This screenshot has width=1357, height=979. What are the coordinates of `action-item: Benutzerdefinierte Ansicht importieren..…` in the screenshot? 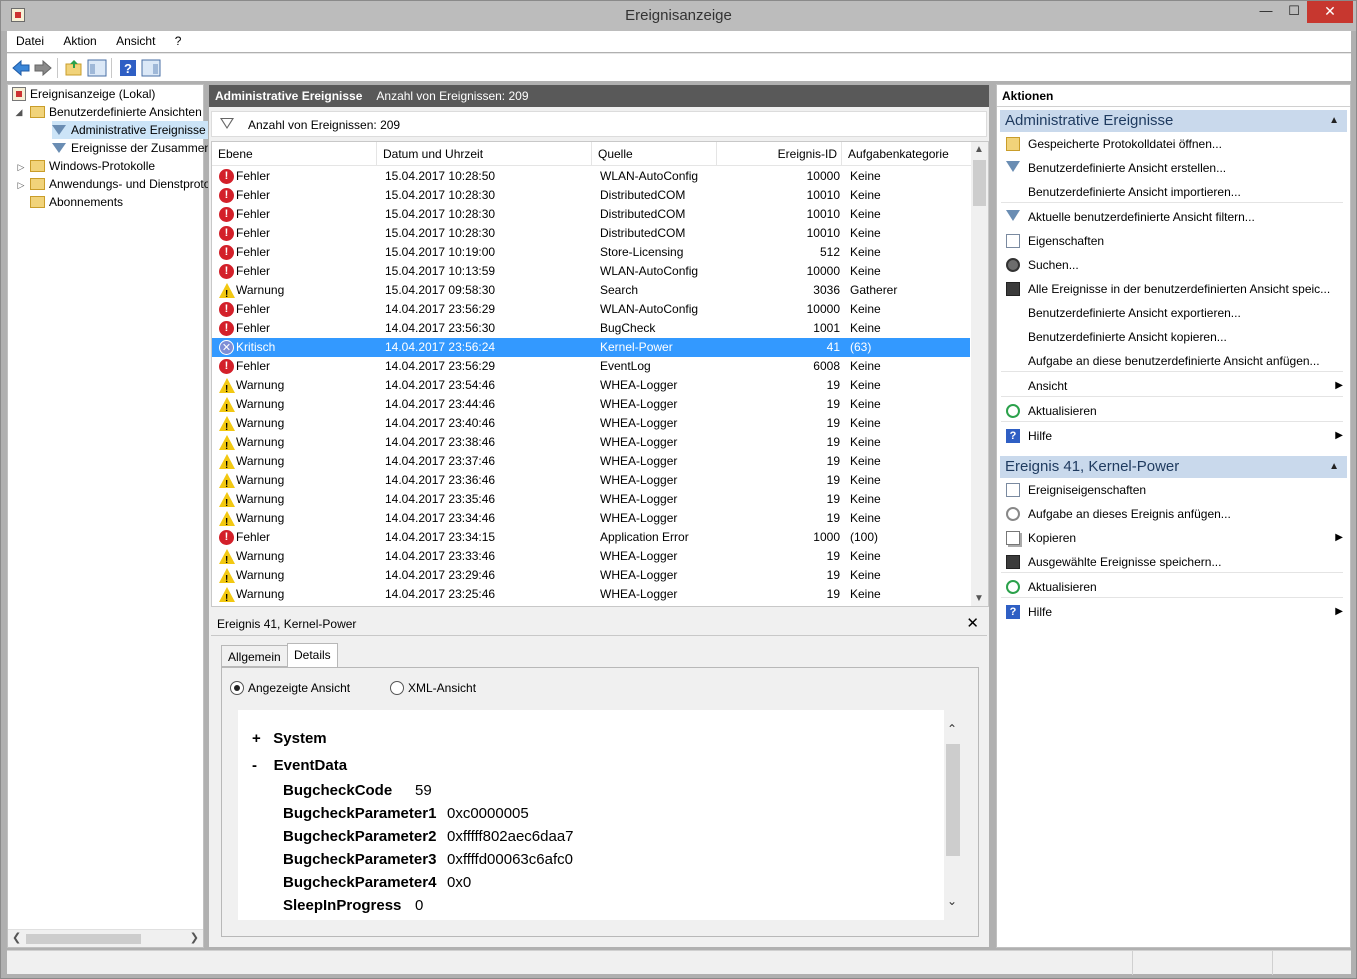 It's located at (1174, 192).